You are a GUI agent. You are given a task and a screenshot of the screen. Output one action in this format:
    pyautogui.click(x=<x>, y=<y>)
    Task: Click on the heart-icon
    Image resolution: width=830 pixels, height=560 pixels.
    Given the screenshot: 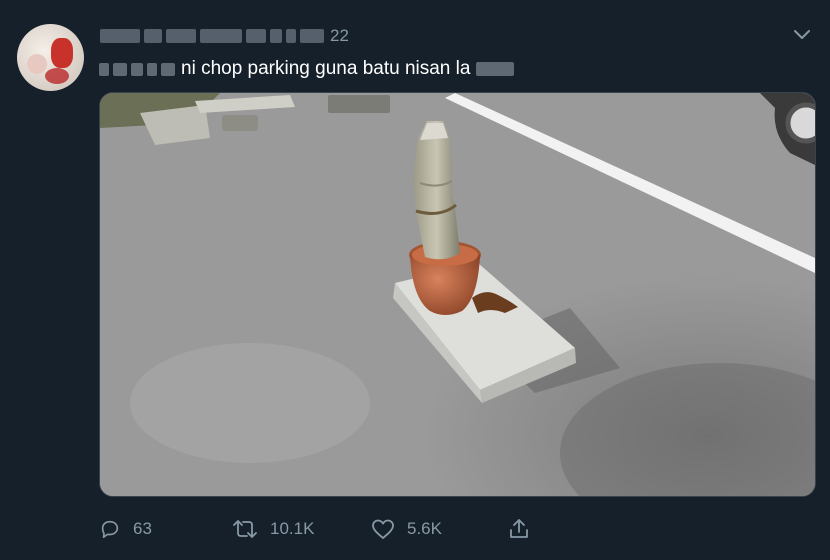 What is the action you would take?
    pyautogui.click(x=383, y=529)
    